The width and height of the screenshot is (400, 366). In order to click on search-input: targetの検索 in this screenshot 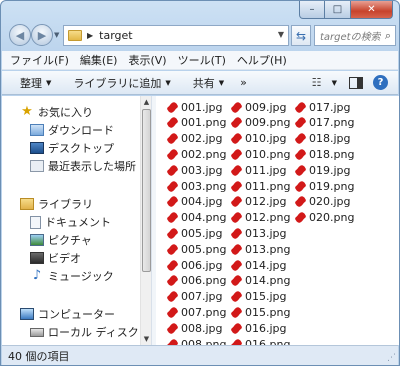, I will do `click(350, 35)`.